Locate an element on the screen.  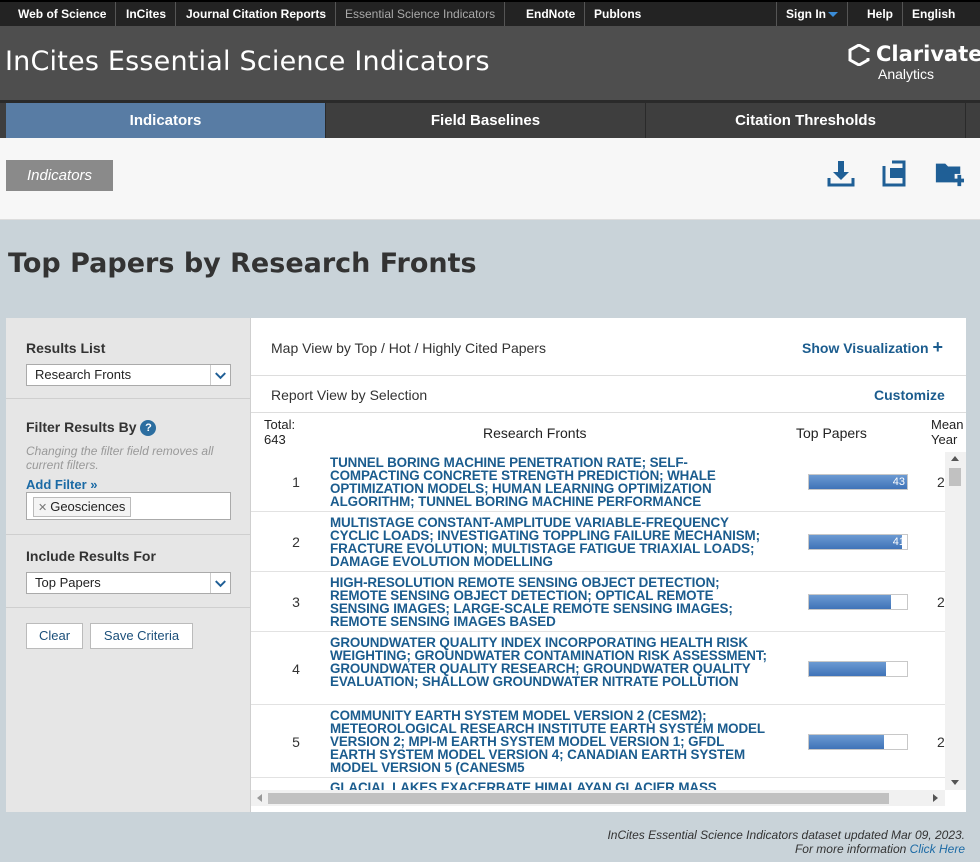
filter-chip-label: Geosciences is located at coordinates (88, 506).